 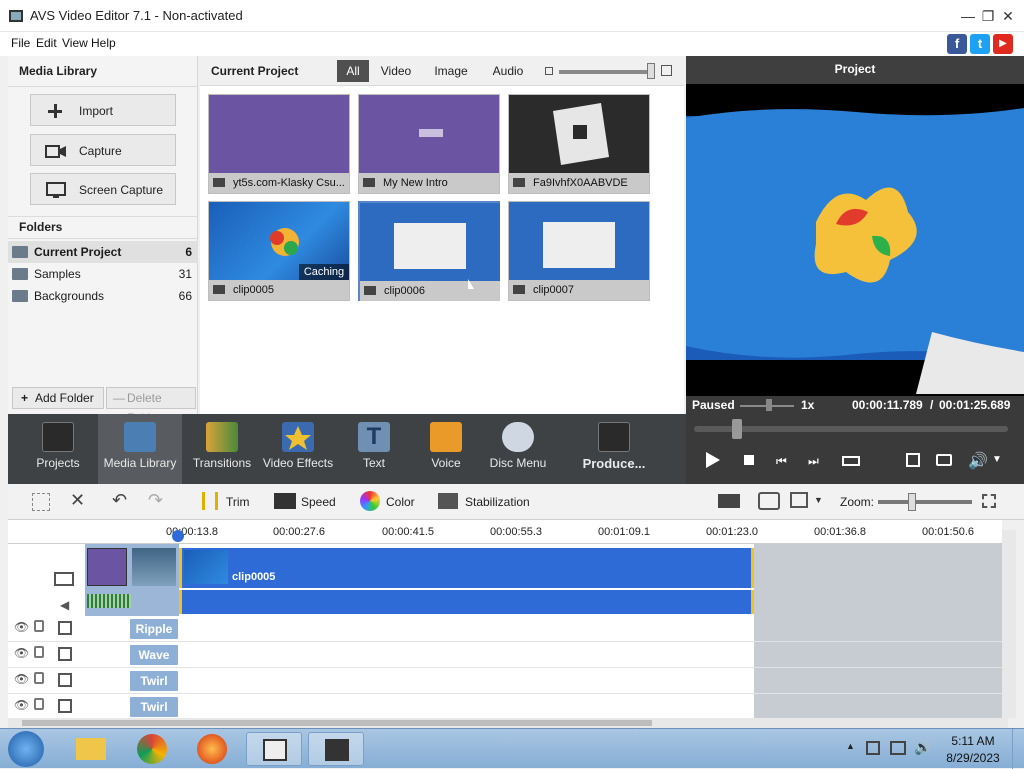 What do you see at coordinates (92, 749) in the screenshot?
I see `explorer-taskbar-icon` at bounding box center [92, 749].